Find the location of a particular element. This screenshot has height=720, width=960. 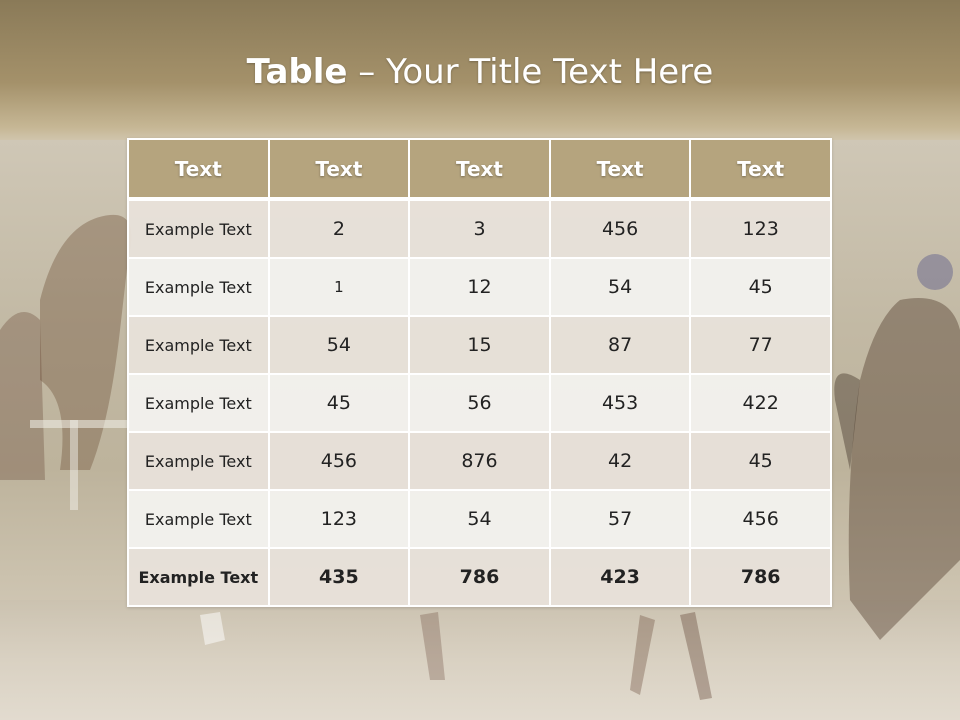

table-cell: 876 is located at coordinates (479, 461).